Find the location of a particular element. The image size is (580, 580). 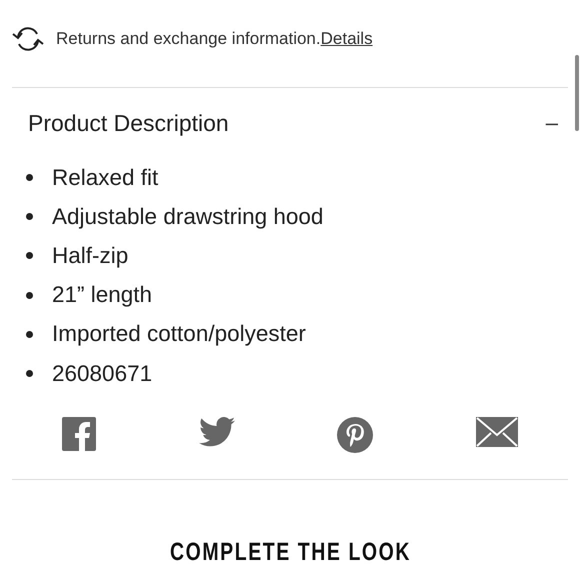

scrollbar is located at coordinates (577, 93).